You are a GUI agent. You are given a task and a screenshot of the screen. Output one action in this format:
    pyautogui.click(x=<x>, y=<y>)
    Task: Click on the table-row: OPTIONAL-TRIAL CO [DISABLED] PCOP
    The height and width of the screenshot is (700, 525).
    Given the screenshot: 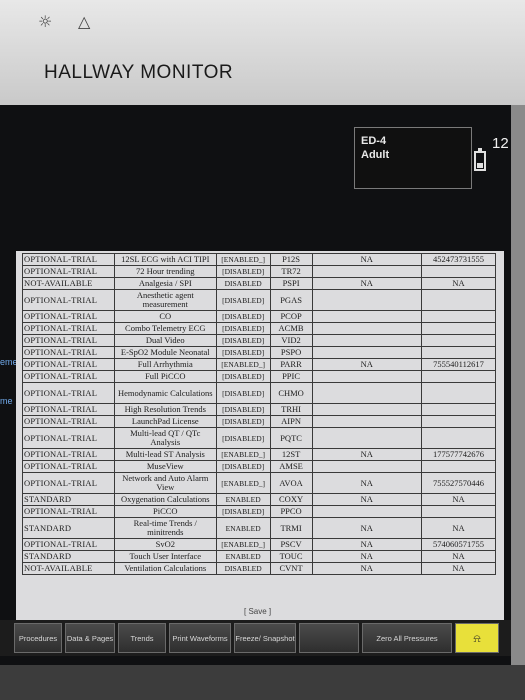 What is the action you would take?
    pyautogui.click(x=259, y=316)
    